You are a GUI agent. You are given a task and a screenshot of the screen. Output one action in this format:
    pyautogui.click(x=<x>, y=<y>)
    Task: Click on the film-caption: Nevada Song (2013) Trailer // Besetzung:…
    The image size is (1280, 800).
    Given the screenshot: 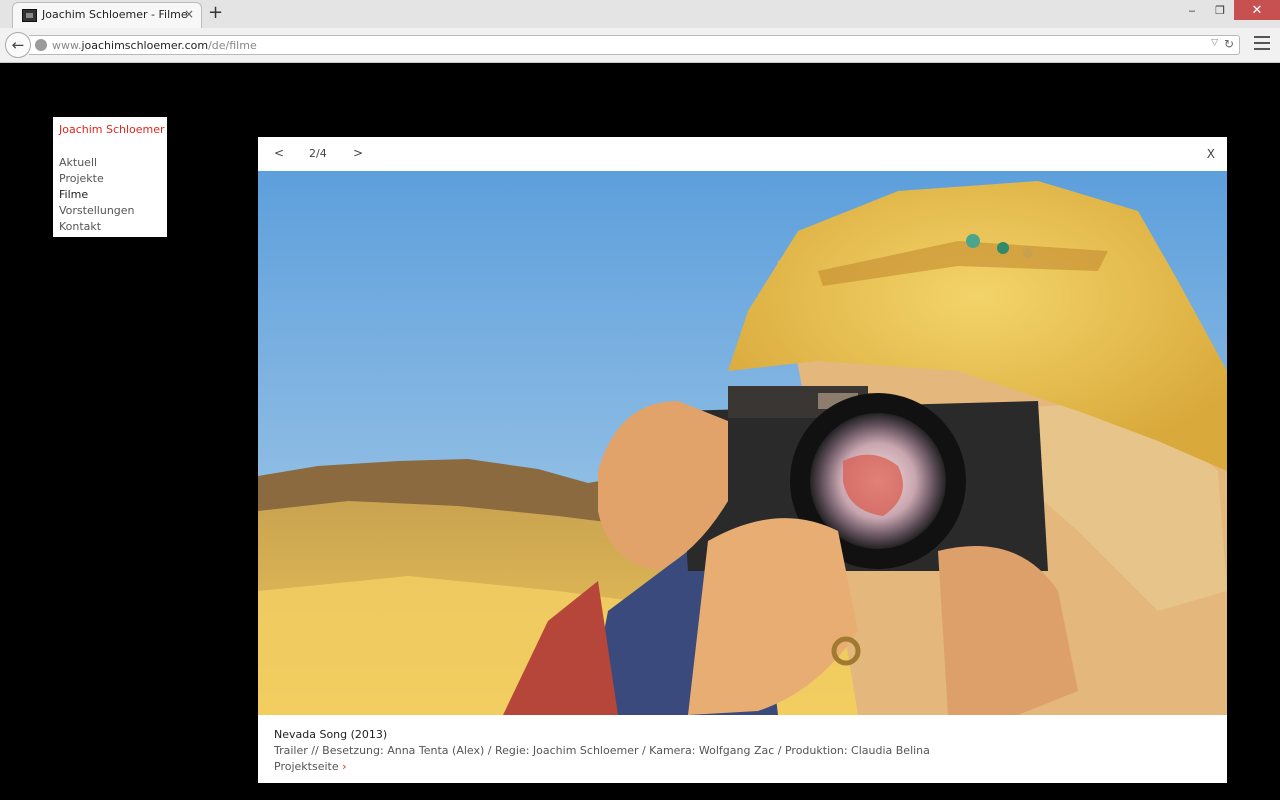 What is the action you would take?
    pyautogui.click(x=744, y=751)
    